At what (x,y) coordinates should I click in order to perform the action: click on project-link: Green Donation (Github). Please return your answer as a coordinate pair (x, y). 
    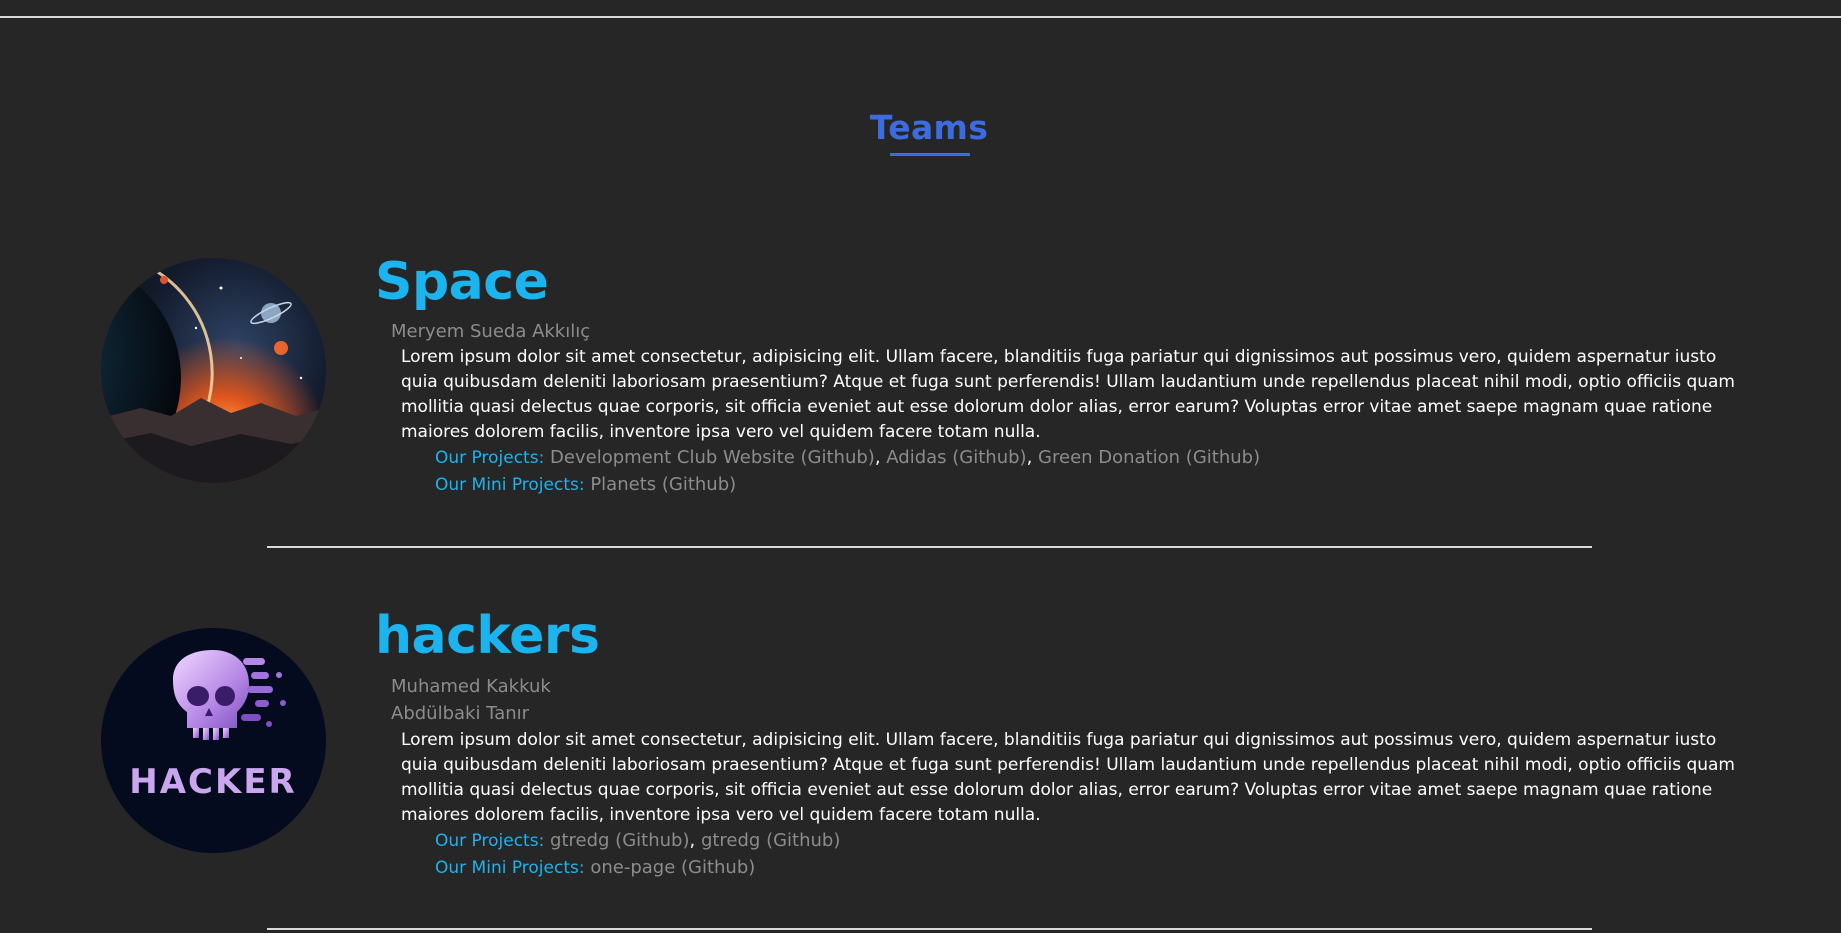
    Looking at the image, I should click on (1149, 457).